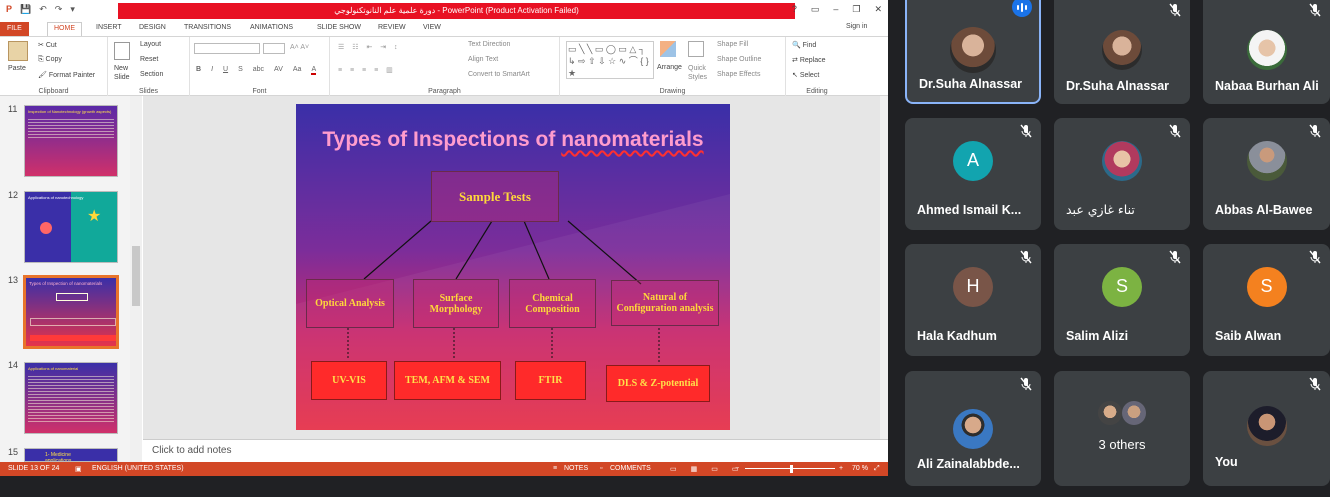 The height and width of the screenshot is (497, 1330). What do you see at coordinates (25, 9) in the screenshot?
I see `save-icon: 💾` at bounding box center [25, 9].